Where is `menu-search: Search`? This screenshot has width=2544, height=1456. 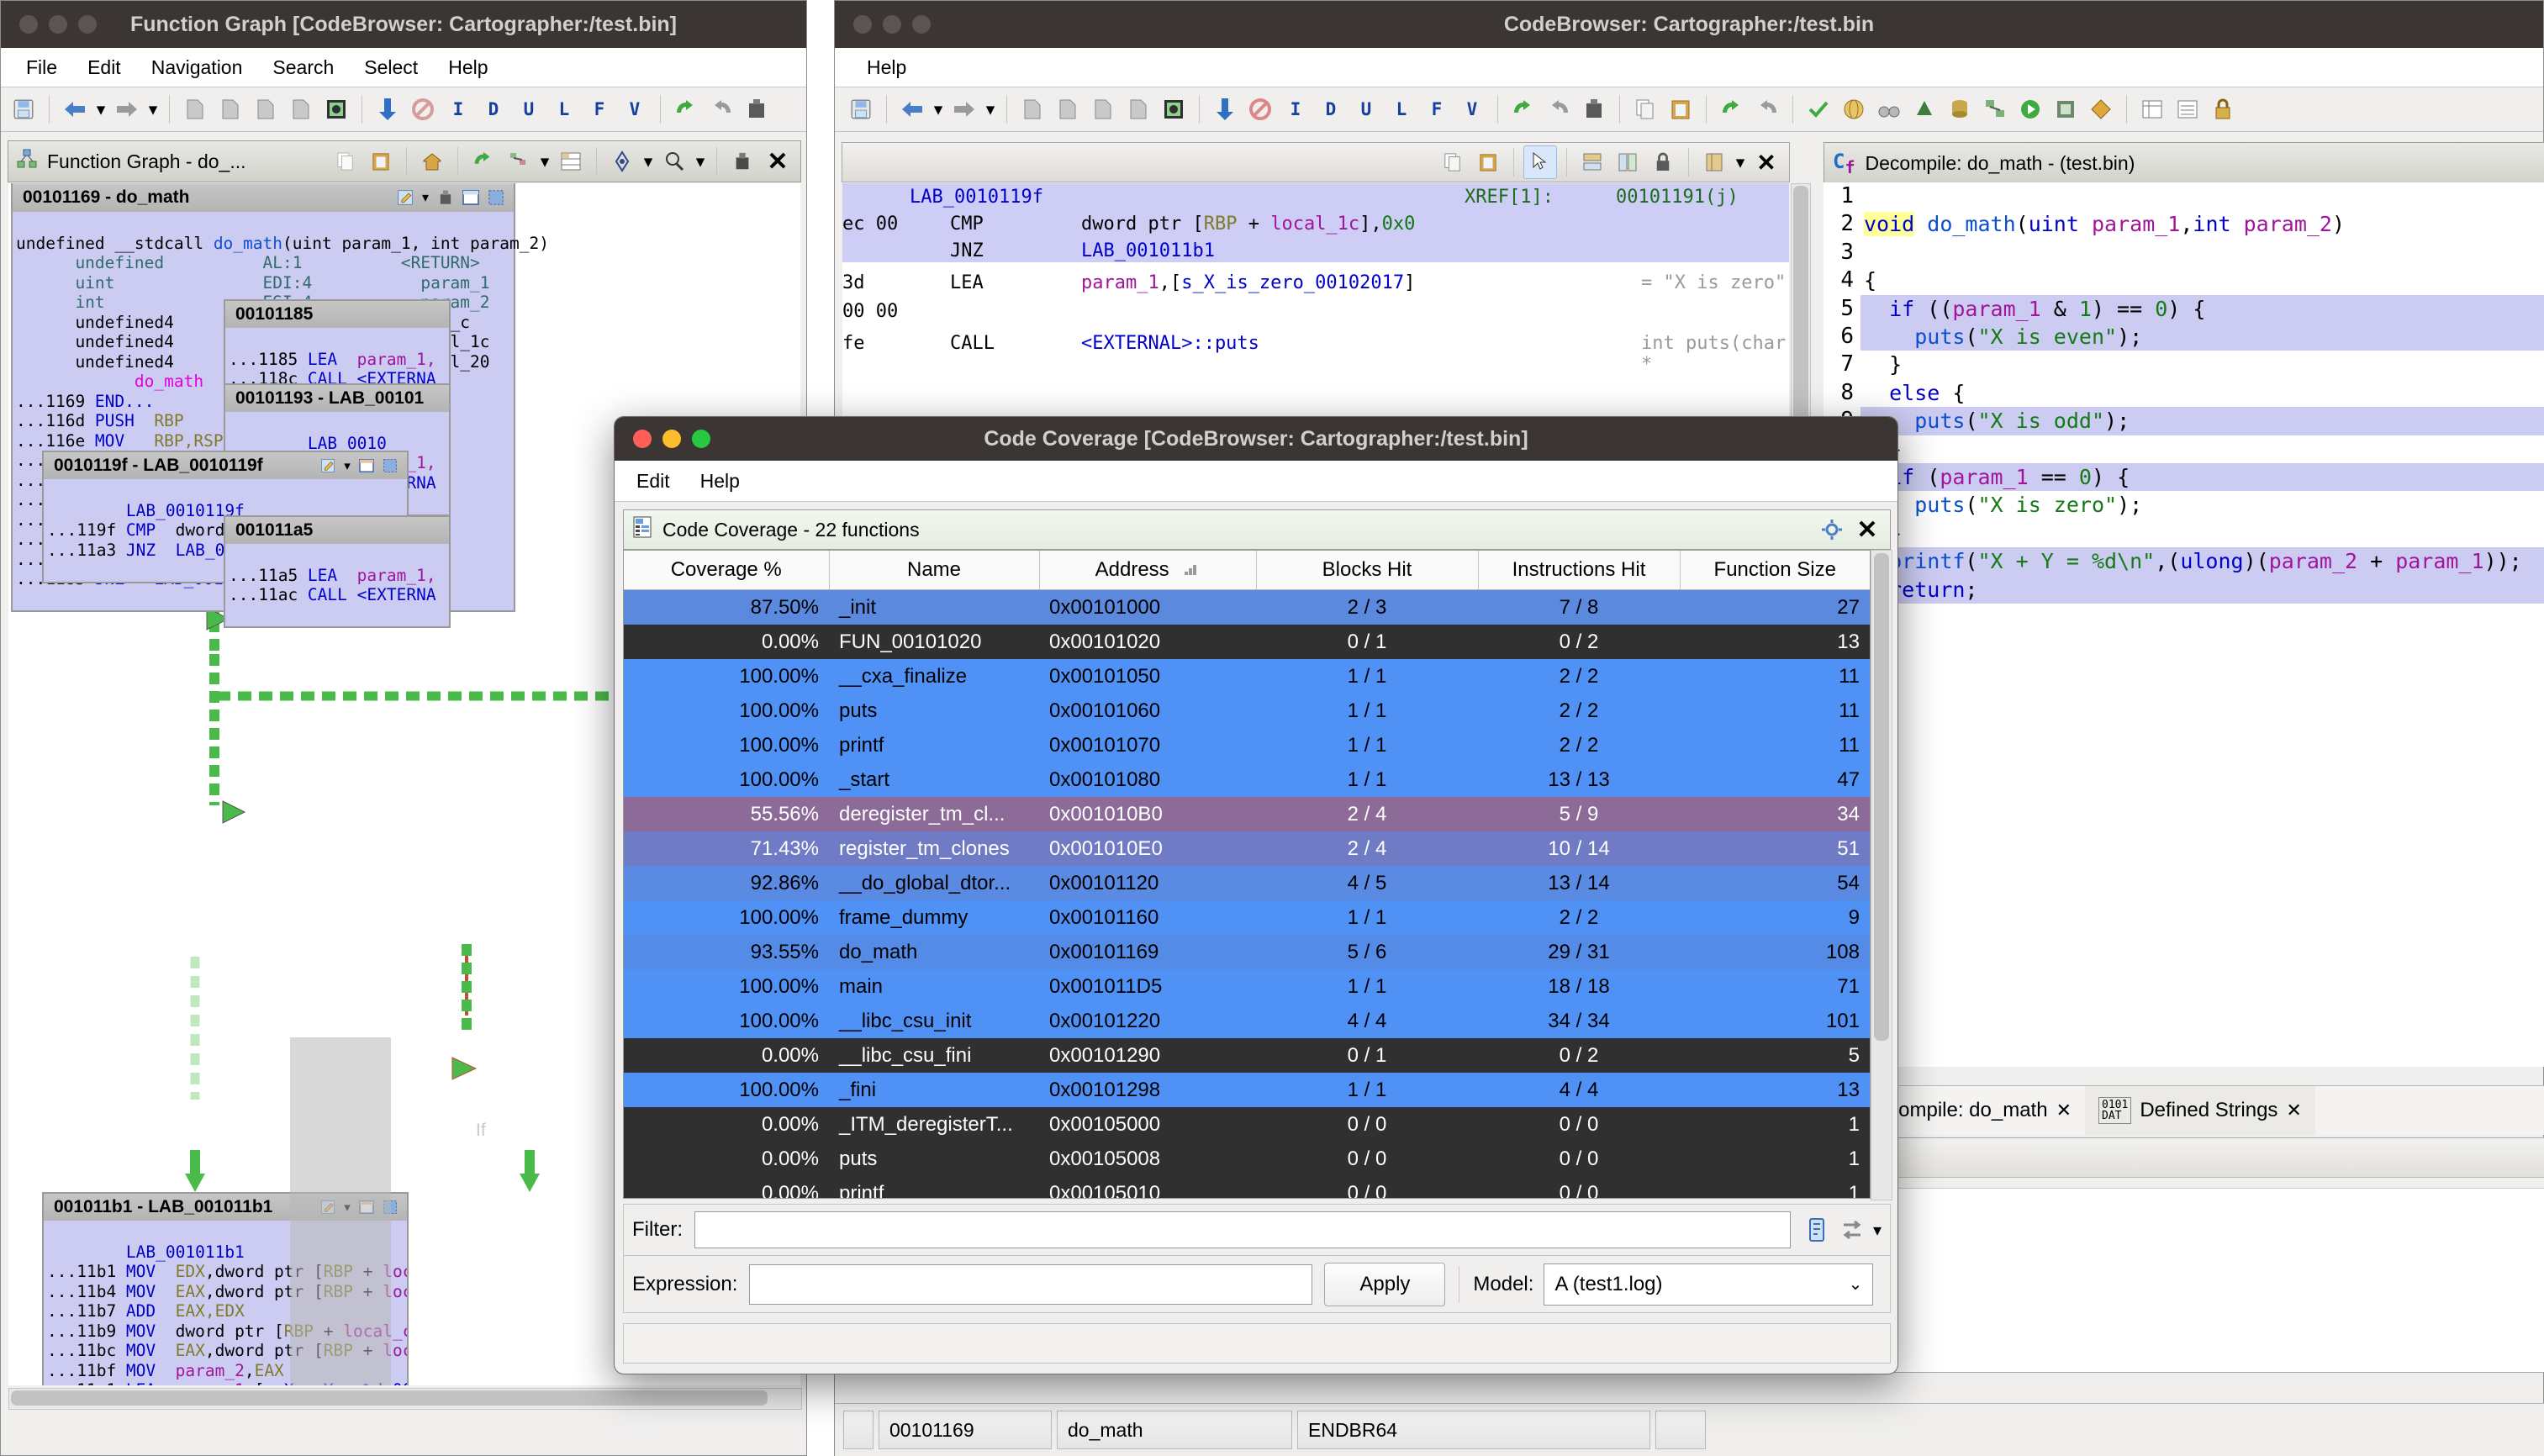 menu-search: Search is located at coordinates (303, 67).